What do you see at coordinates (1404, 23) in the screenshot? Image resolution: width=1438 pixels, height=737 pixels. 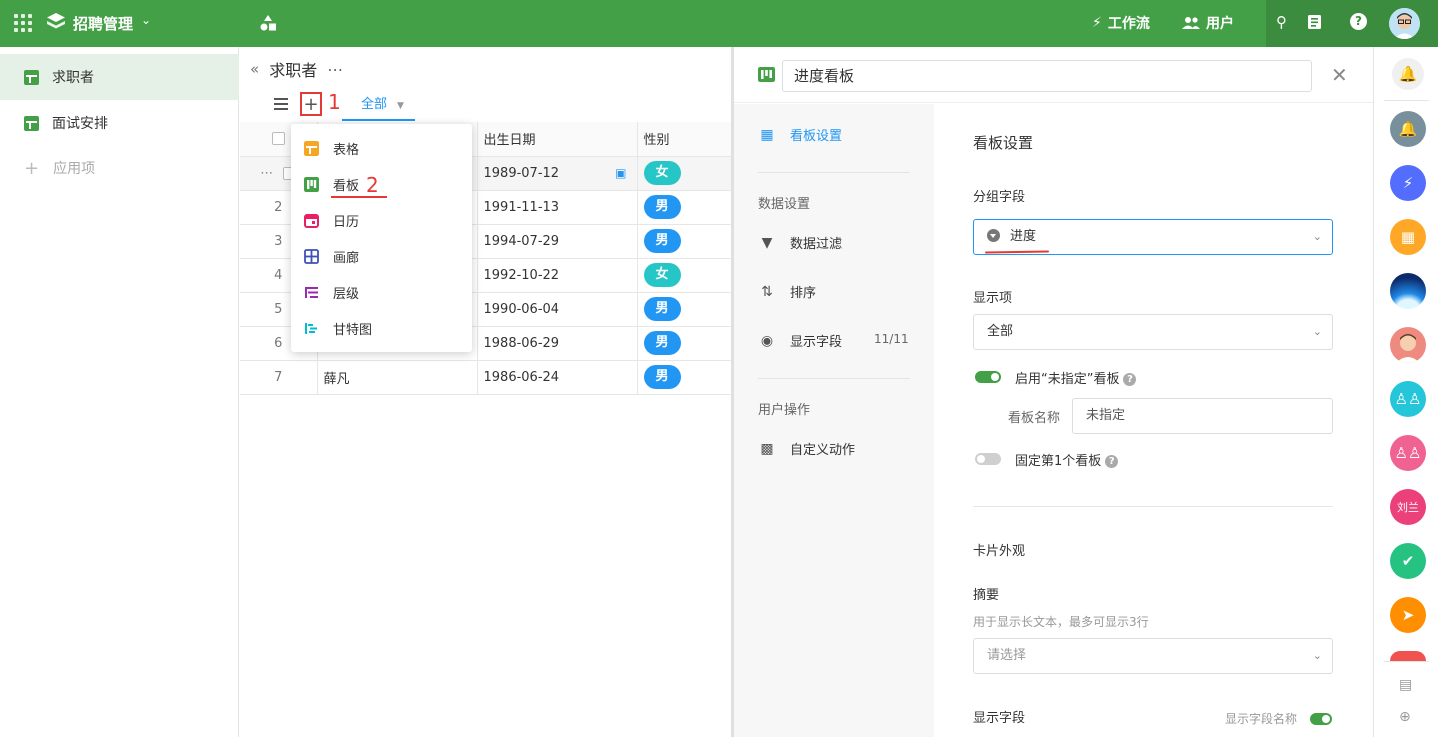 I see `user-avatar` at bounding box center [1404, 23].